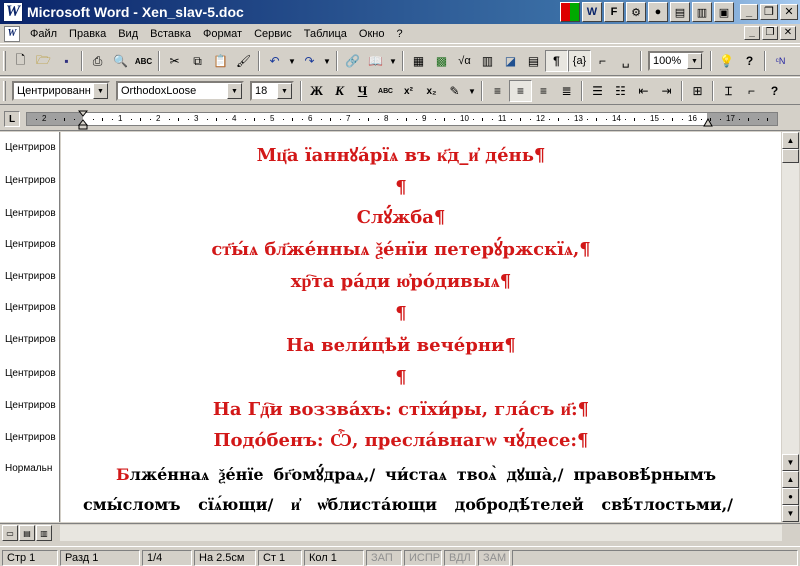  Describe the element at coordinates (43, 34) in the screenshot. I see `menu-file: Файл` at that location.